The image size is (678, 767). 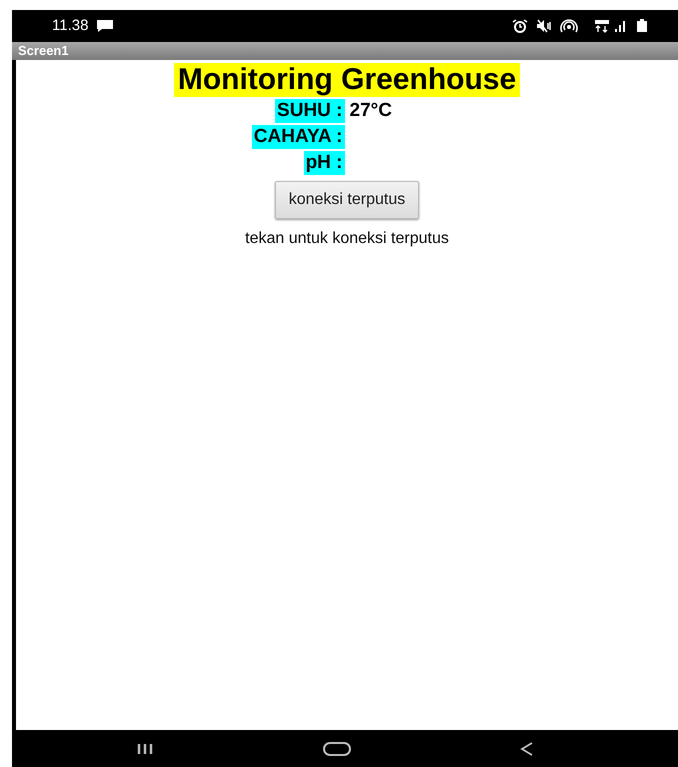 What do you see at coordinates (324, 163) in the screenshot?
I see `reading-label: pH :` at bounding box center [324, 163].